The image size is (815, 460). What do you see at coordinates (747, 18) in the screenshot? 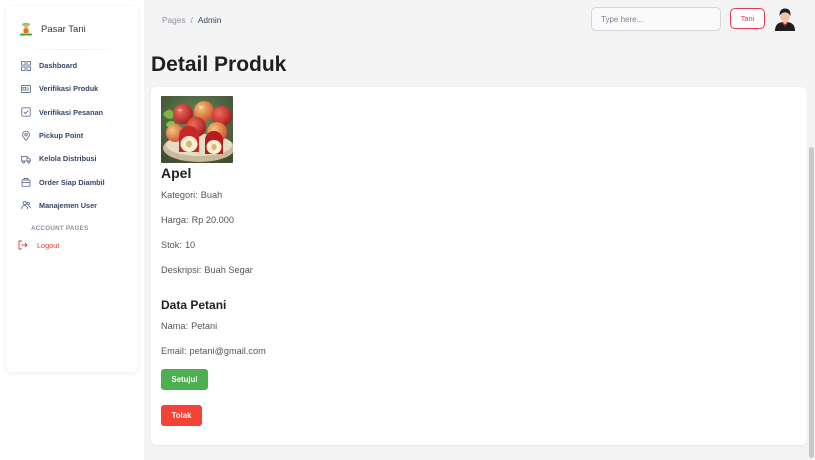
I see `user-button: Tani` at bounding box center [747, 18].